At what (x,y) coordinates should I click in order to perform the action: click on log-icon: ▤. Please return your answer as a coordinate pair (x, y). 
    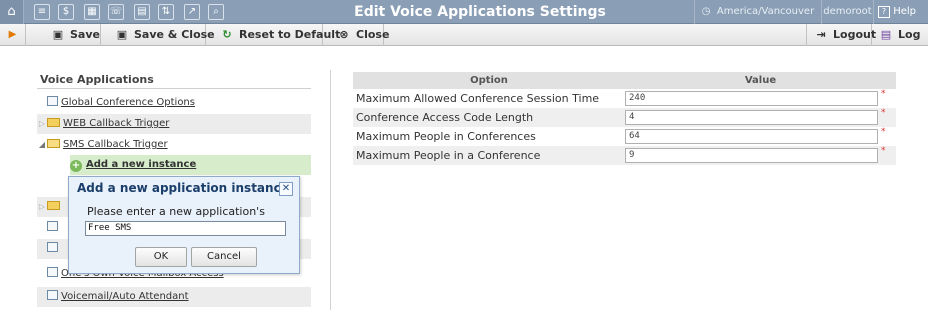
    Looking at the image, I should click on (886, 34).